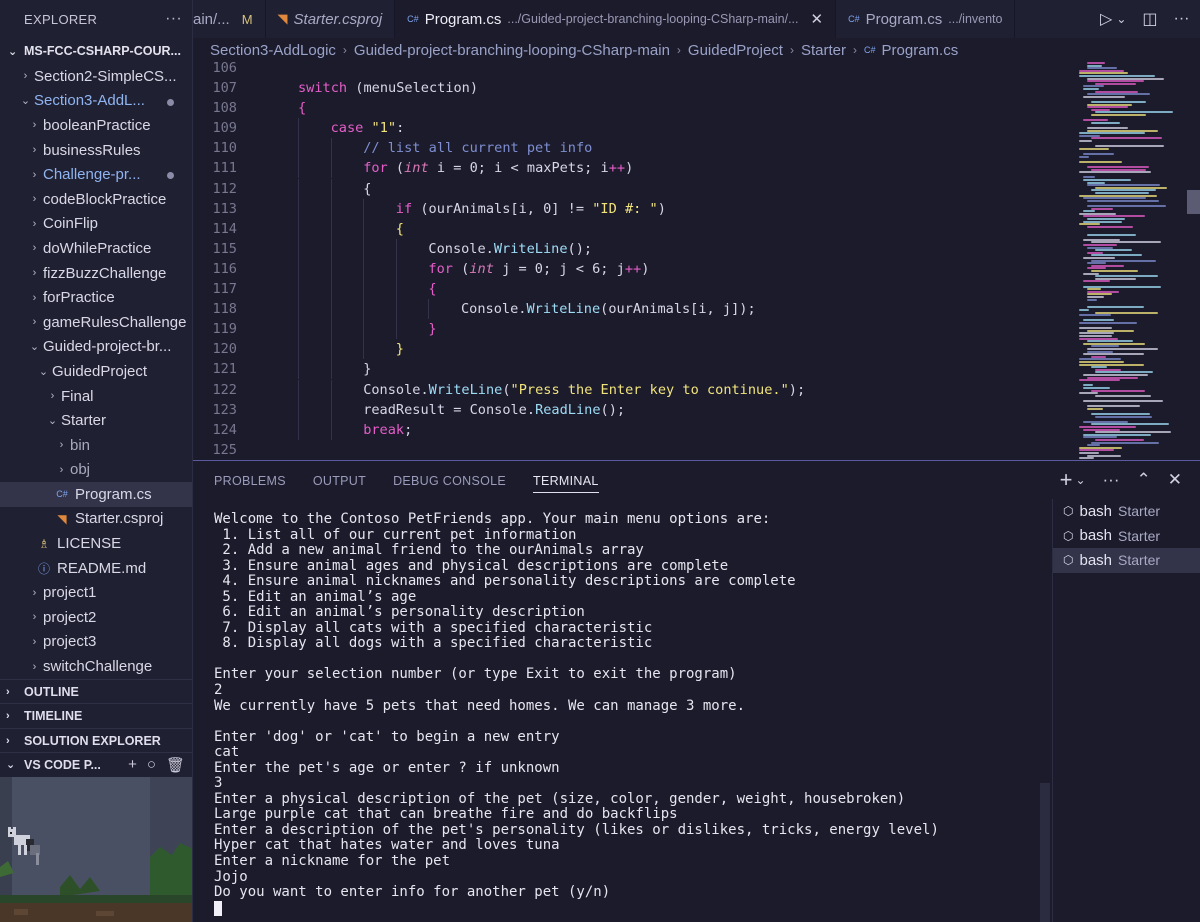 The height and width of the screenshot is (922, 1200). I want to click on tree-item-label: Starter.csproj, so click(119, 519).